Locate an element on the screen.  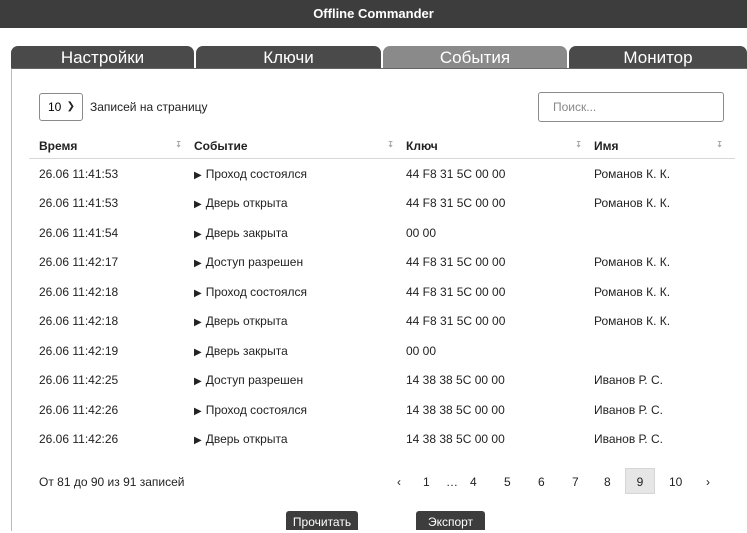
tab-keys: Ключи is located at coordinates (288, 57).